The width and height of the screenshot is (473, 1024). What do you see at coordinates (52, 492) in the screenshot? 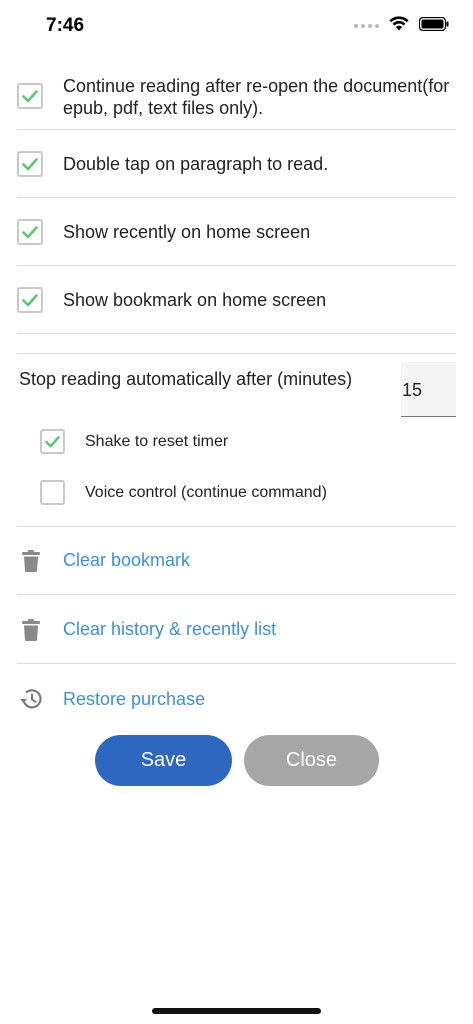
I see `voice-control-checkbox` at bounding box center [52, 492].